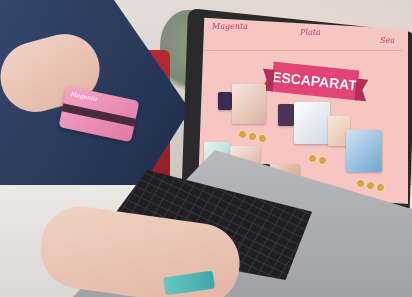  I want to click on nav-item-magenta: Magenta, so click(230, 26).